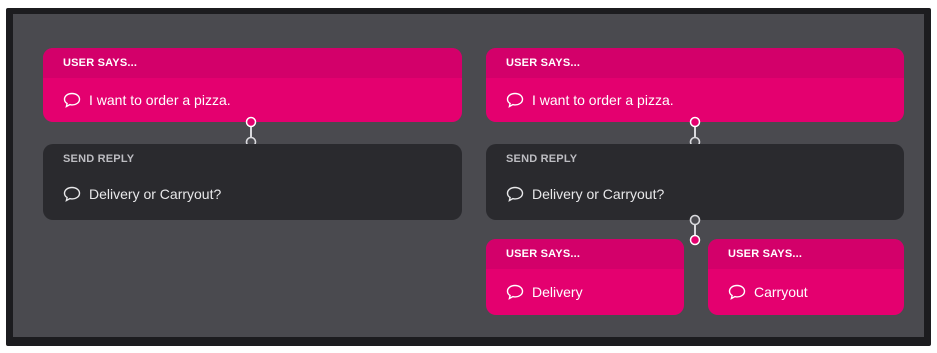 This screenshot has width=937, height=353. I want to click on left-send-reply-card: SEND REPLY Delivery or Carryout?, so click(252, 182).